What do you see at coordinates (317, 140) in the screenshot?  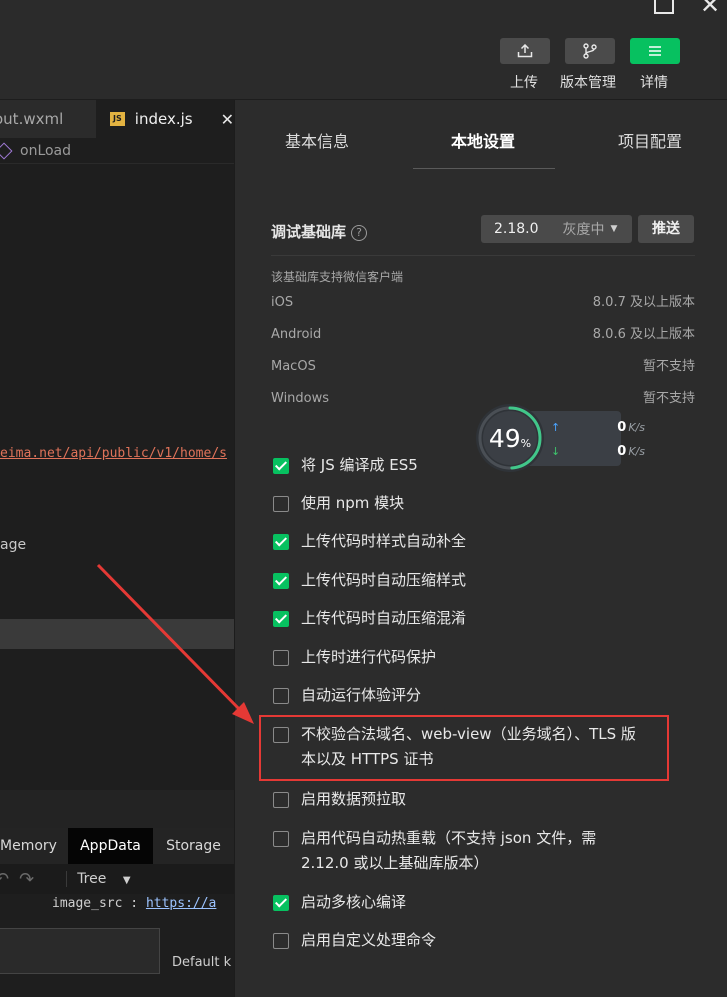 I see `tab-basic-info: 基本信息` at bounding box center [317, 140].